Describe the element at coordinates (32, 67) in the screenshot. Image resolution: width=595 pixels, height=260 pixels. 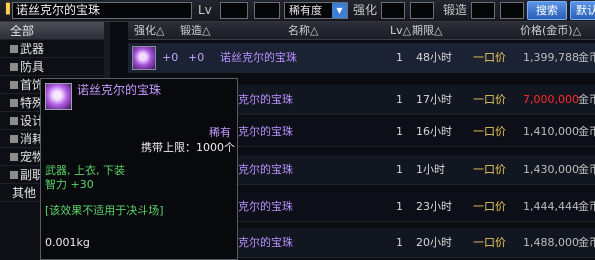
I see `category-label: 防具` at that location.